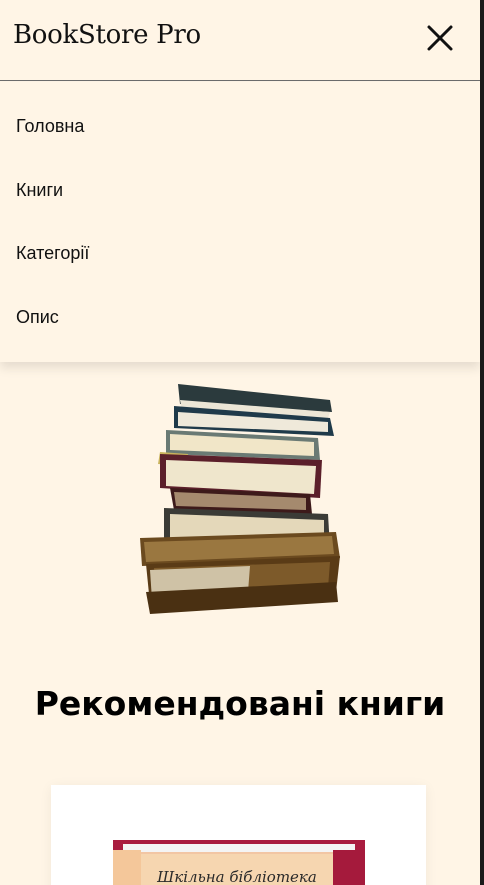  What do you see at coordinates (240, 703) in the screenshot?
I see `recommended-books-heading: Рекомендовані книги` at bounding box center [240, 703].